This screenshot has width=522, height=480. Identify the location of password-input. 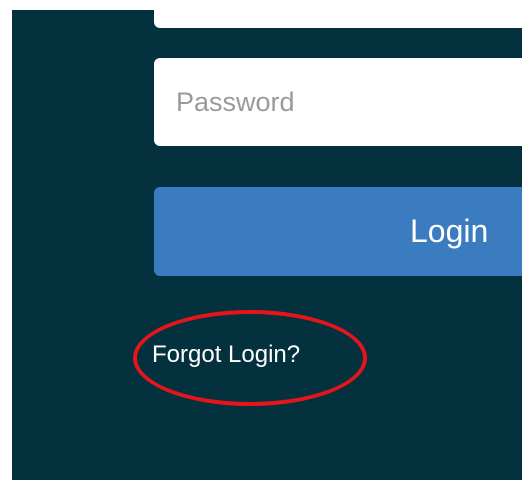
(338, 102).